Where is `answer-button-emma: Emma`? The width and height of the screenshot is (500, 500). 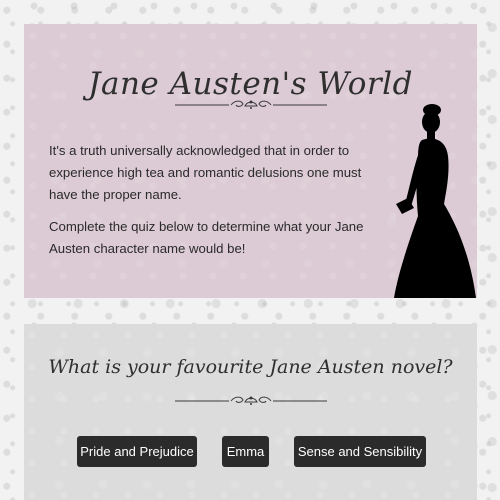 answer-button-emma: Emma is located at coordinates (245, 451).